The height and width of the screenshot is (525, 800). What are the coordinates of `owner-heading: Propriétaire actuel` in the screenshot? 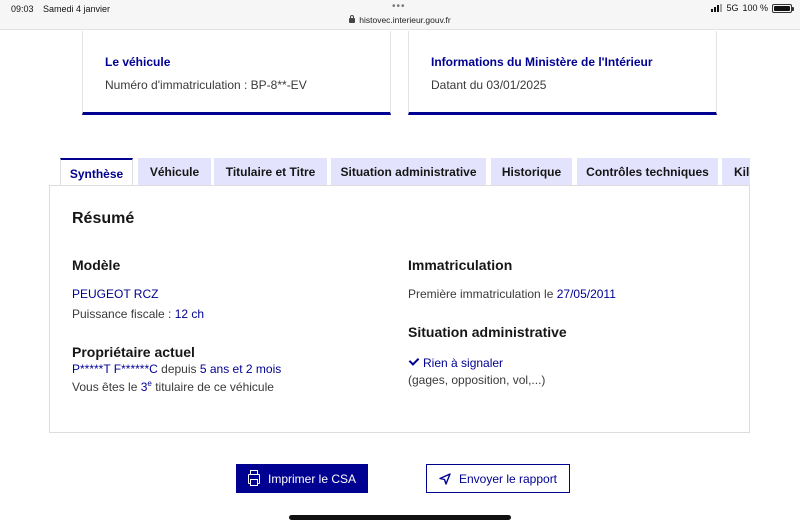 It's located at (133, 352).